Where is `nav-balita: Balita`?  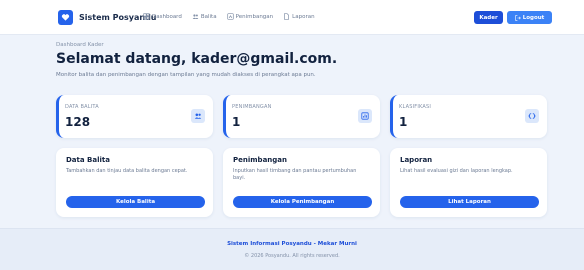 nav-balita: Balita is located at coordinates (204, 16).